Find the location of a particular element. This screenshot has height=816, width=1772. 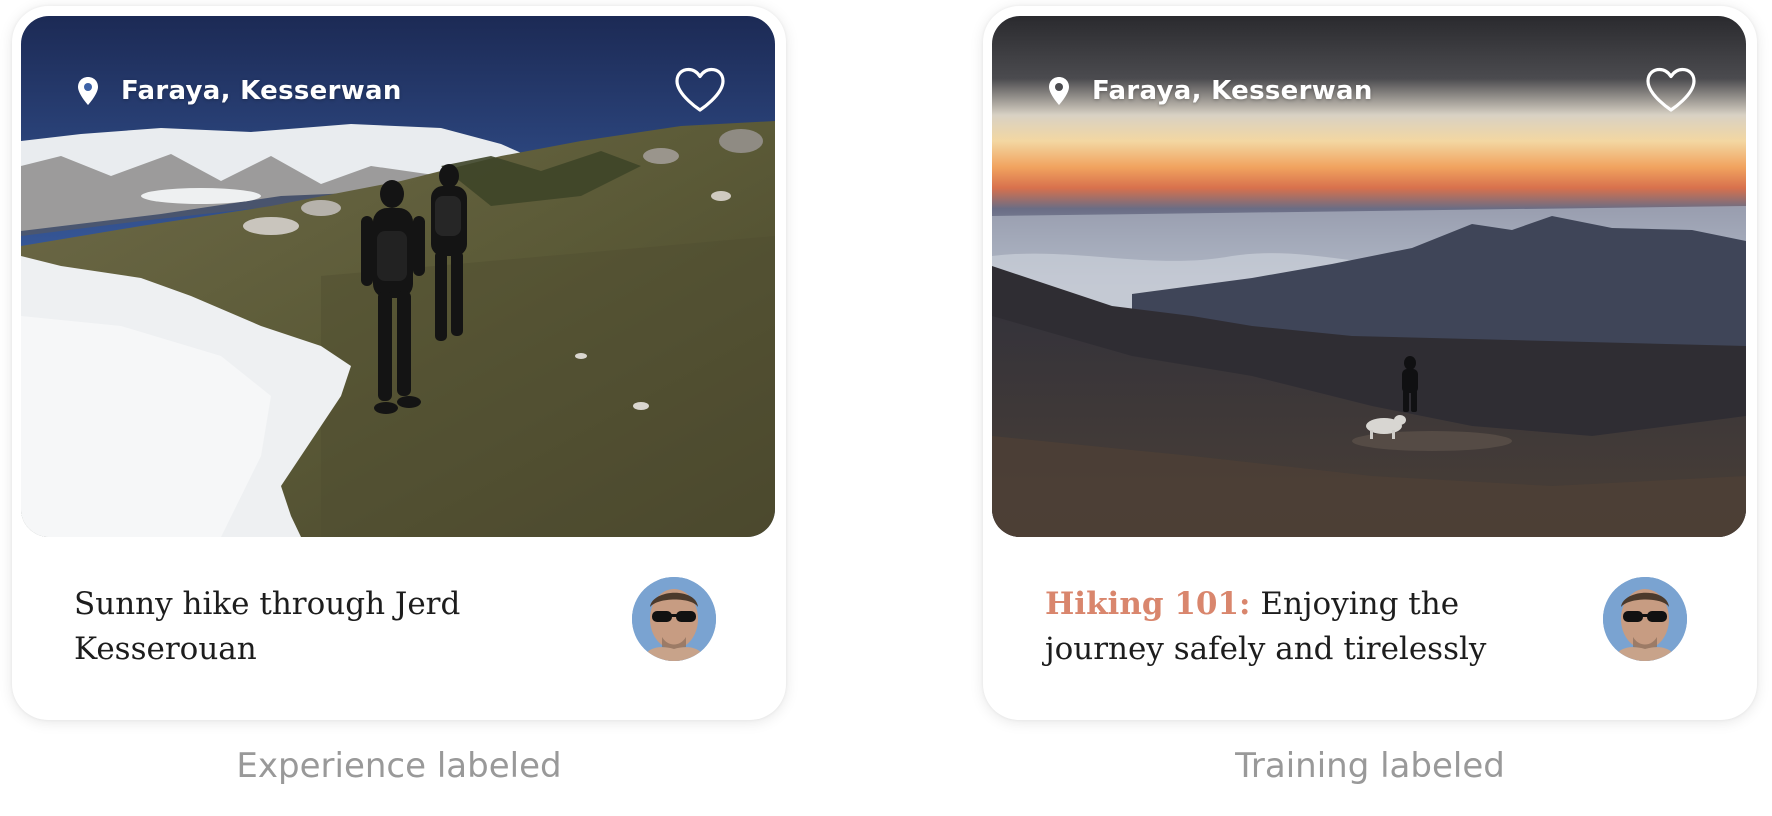

card-title: Sunny hike through Jerd Kesserouan is located at coordinates (334, 627).